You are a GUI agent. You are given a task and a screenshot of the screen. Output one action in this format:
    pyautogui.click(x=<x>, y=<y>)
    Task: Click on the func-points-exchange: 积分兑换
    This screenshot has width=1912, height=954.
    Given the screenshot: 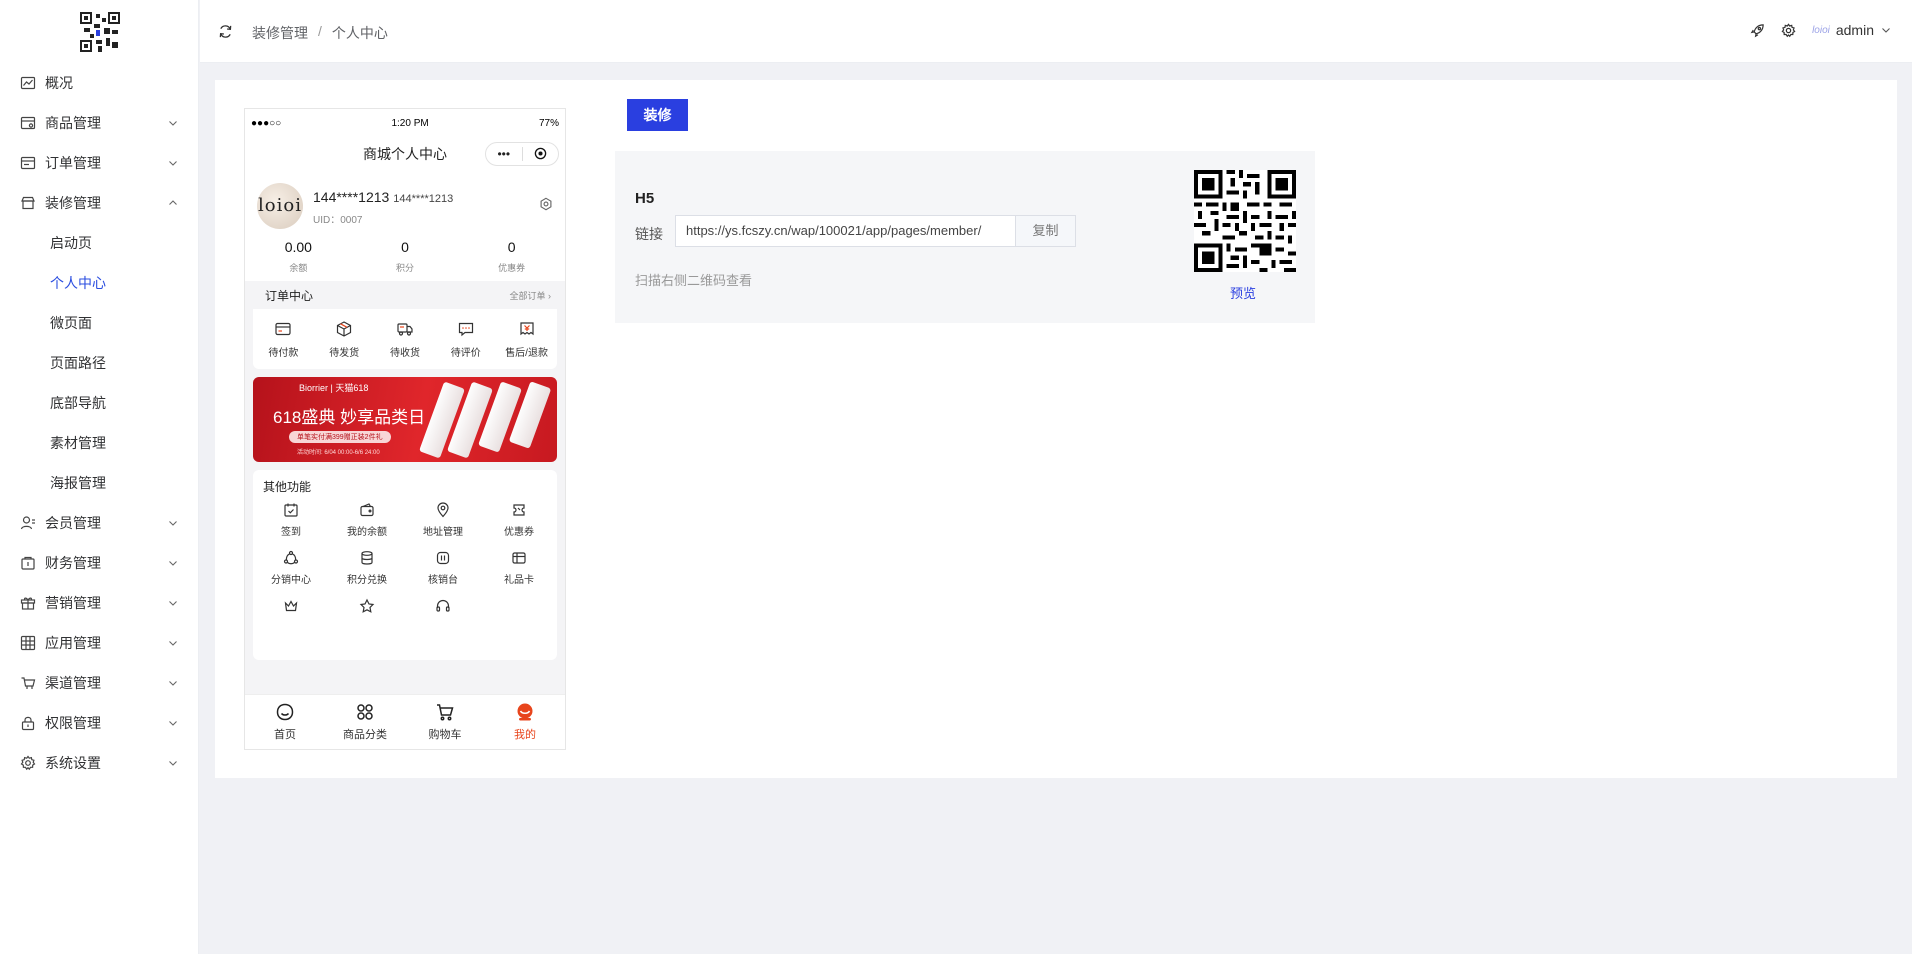 What is the action you would take?
    pyautogui.click(x=367, y=568)
    